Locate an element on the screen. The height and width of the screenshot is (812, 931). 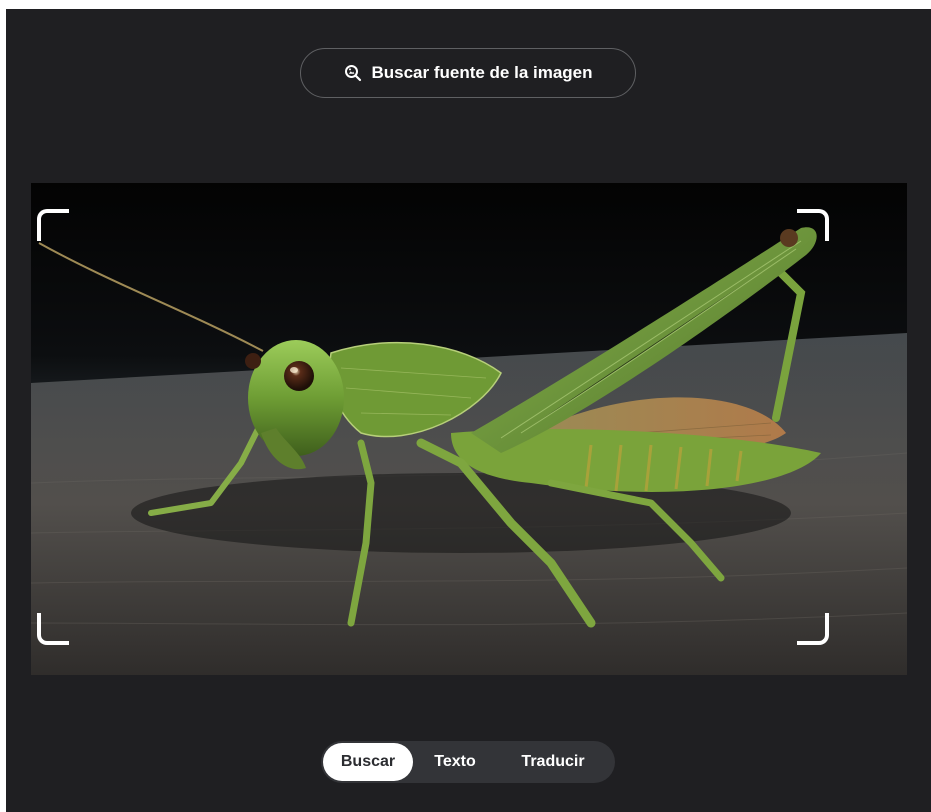
left-edge is located at coordinates (3, 406).